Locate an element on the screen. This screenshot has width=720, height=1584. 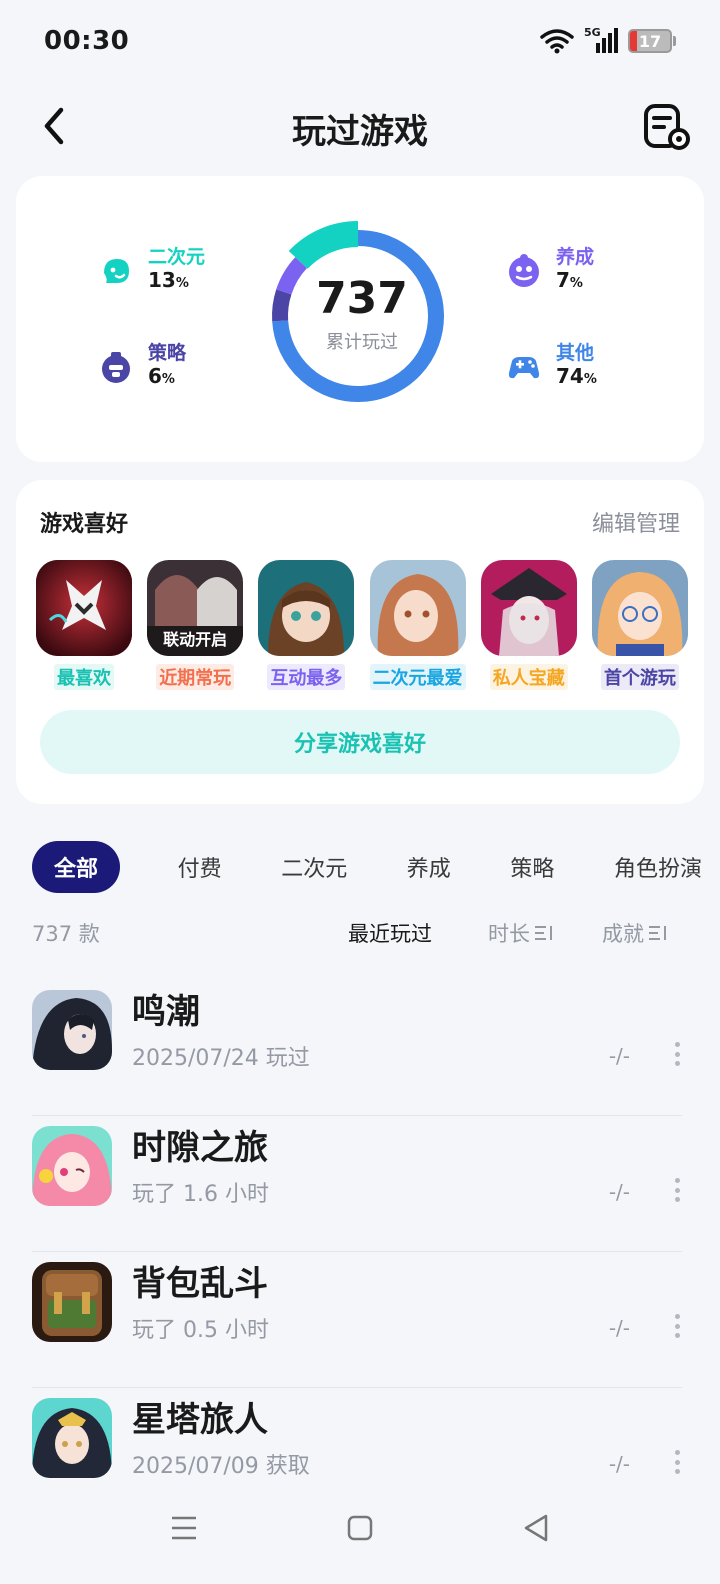
menu-button is located at coordinates (184, 1528).